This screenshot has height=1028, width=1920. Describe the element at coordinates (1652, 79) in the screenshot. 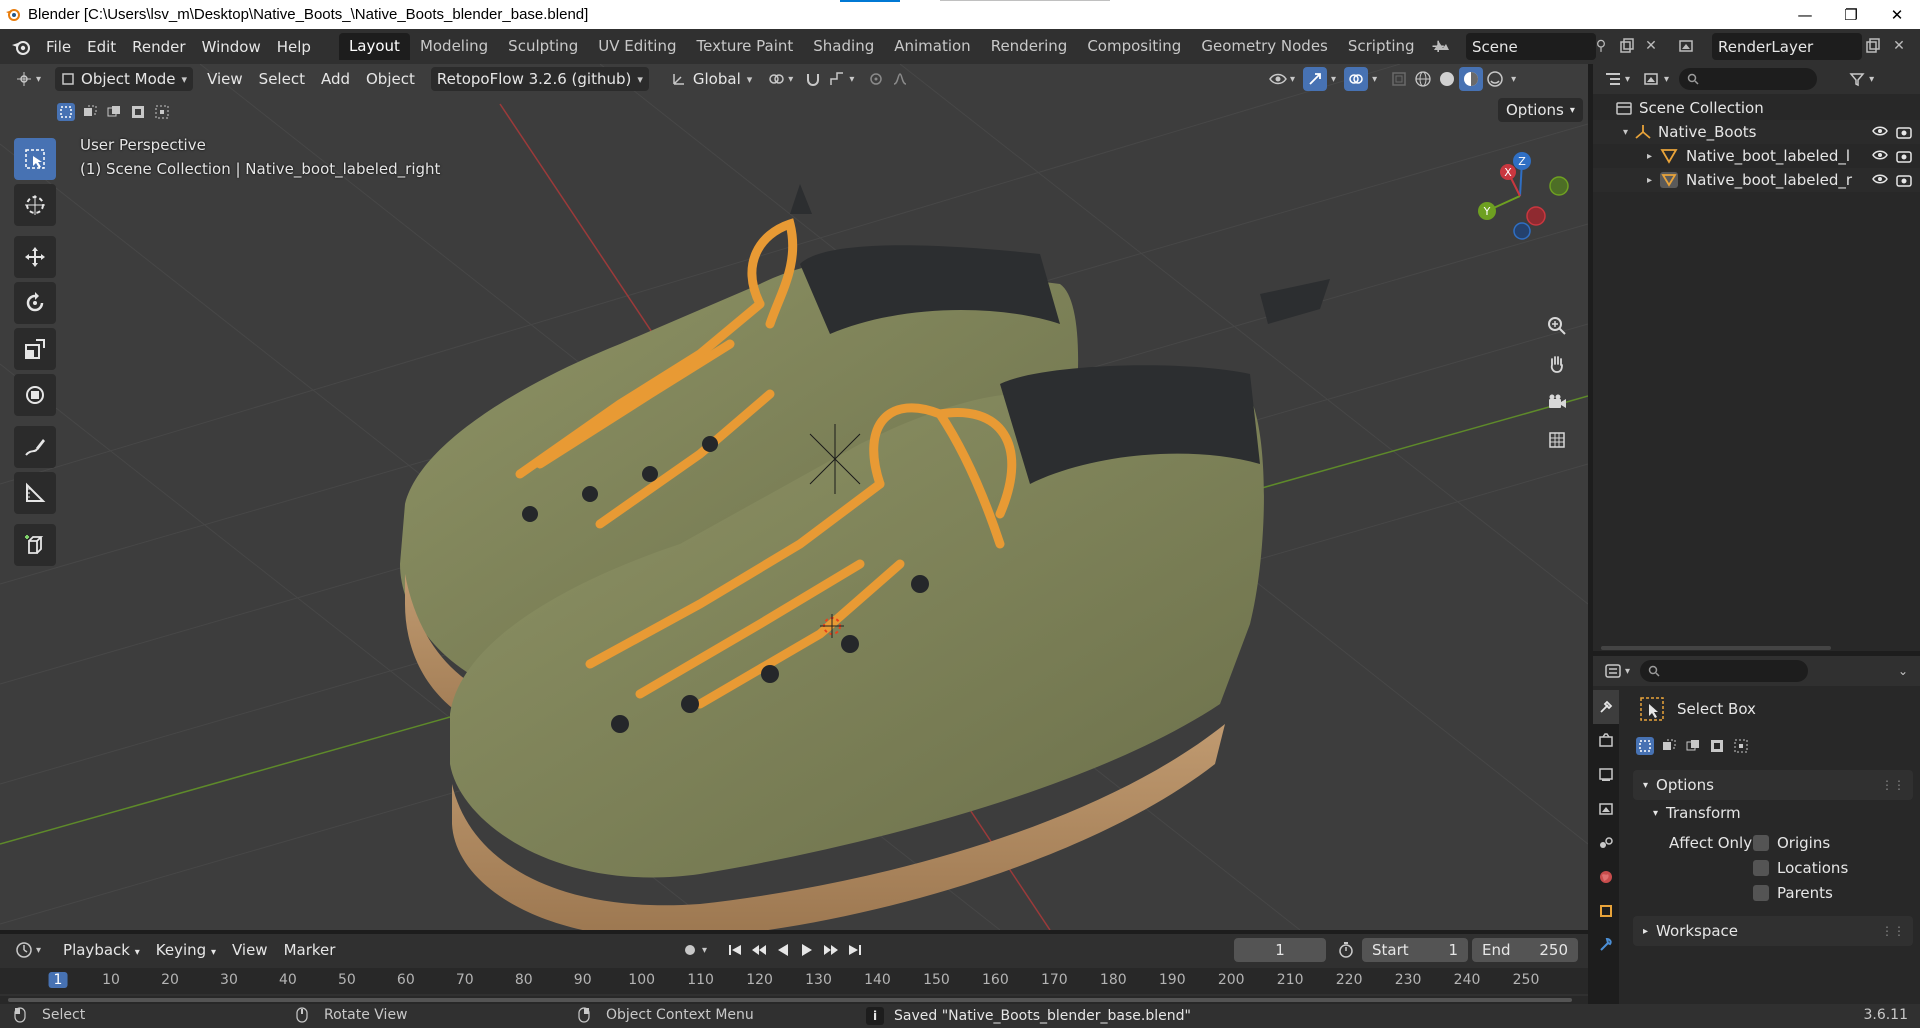

I see `display-mode-icon` at that location.